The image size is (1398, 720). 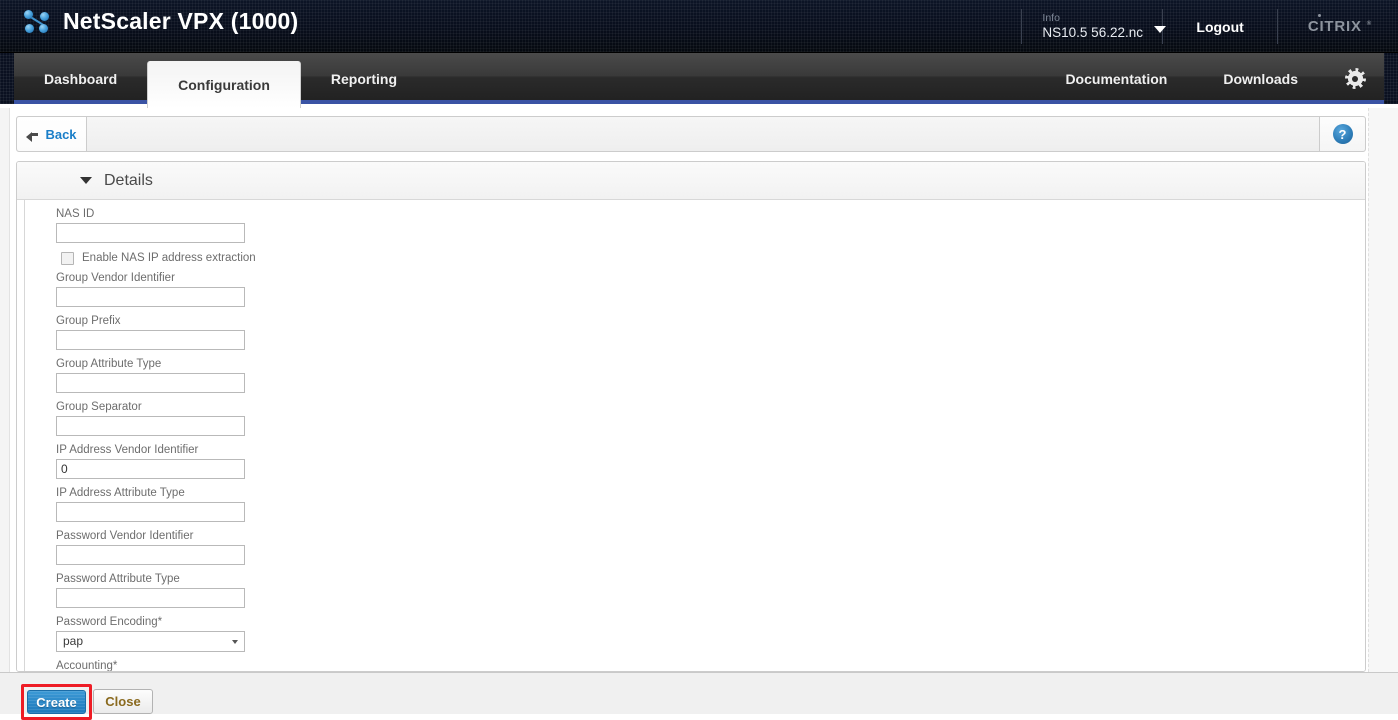 I want to click on question-mark-icon: ?, so click(x=1342, y=134).